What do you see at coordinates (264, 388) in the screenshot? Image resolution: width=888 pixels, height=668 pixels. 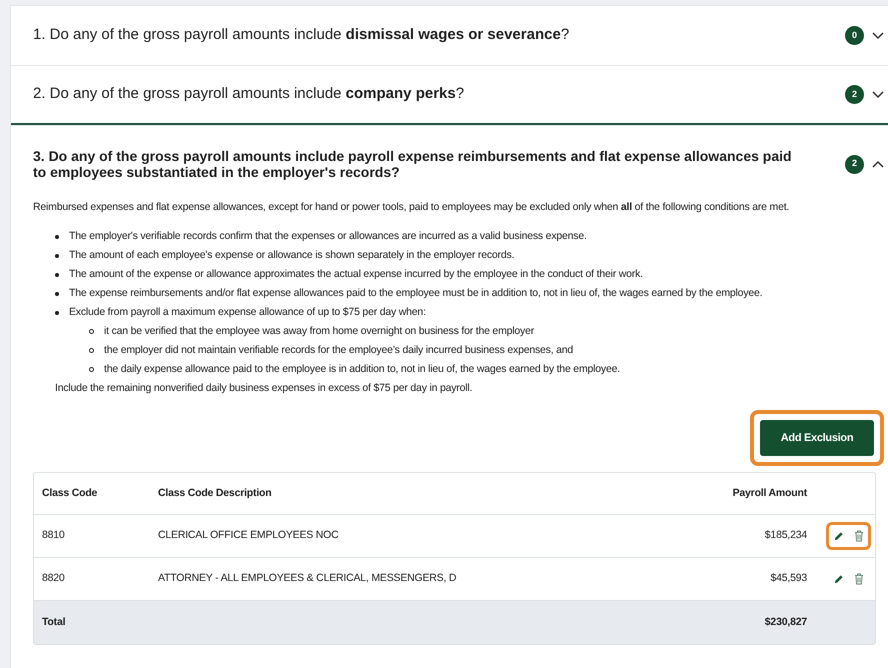 I see `note-text: Include the remaining nonverified daily business expenses in excess of $75 per day in payroll.` at bounding box center [264, 388].